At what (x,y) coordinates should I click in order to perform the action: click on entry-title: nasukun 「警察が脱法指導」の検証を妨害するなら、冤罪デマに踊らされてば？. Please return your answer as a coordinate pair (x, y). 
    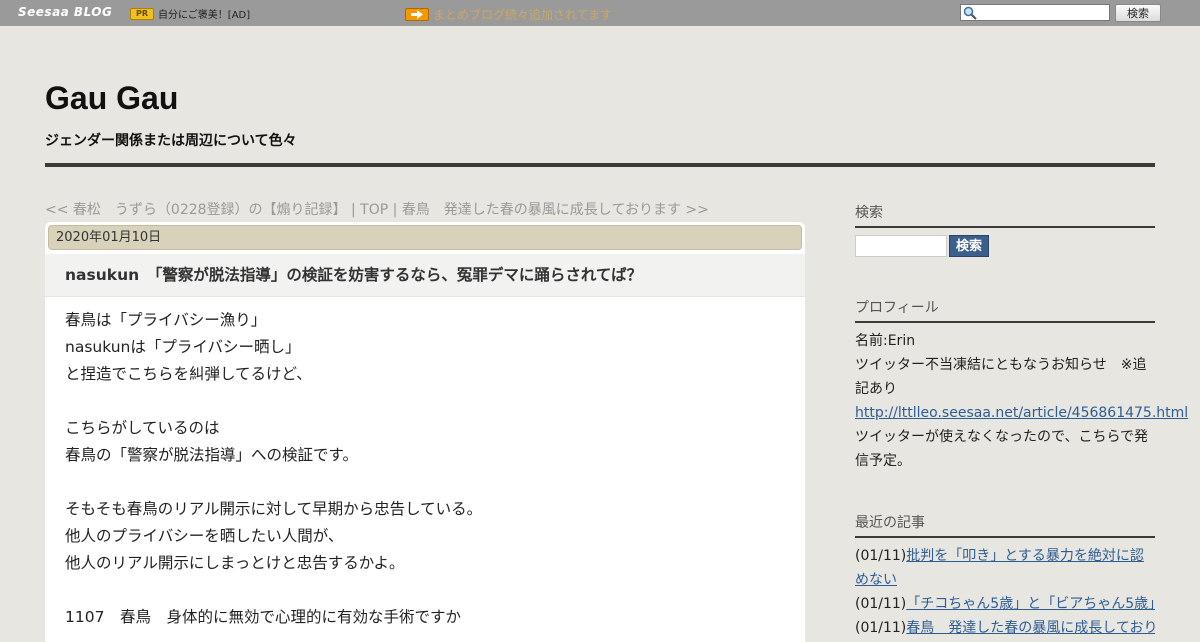
    Looking at the image, I should click on (353, 274).